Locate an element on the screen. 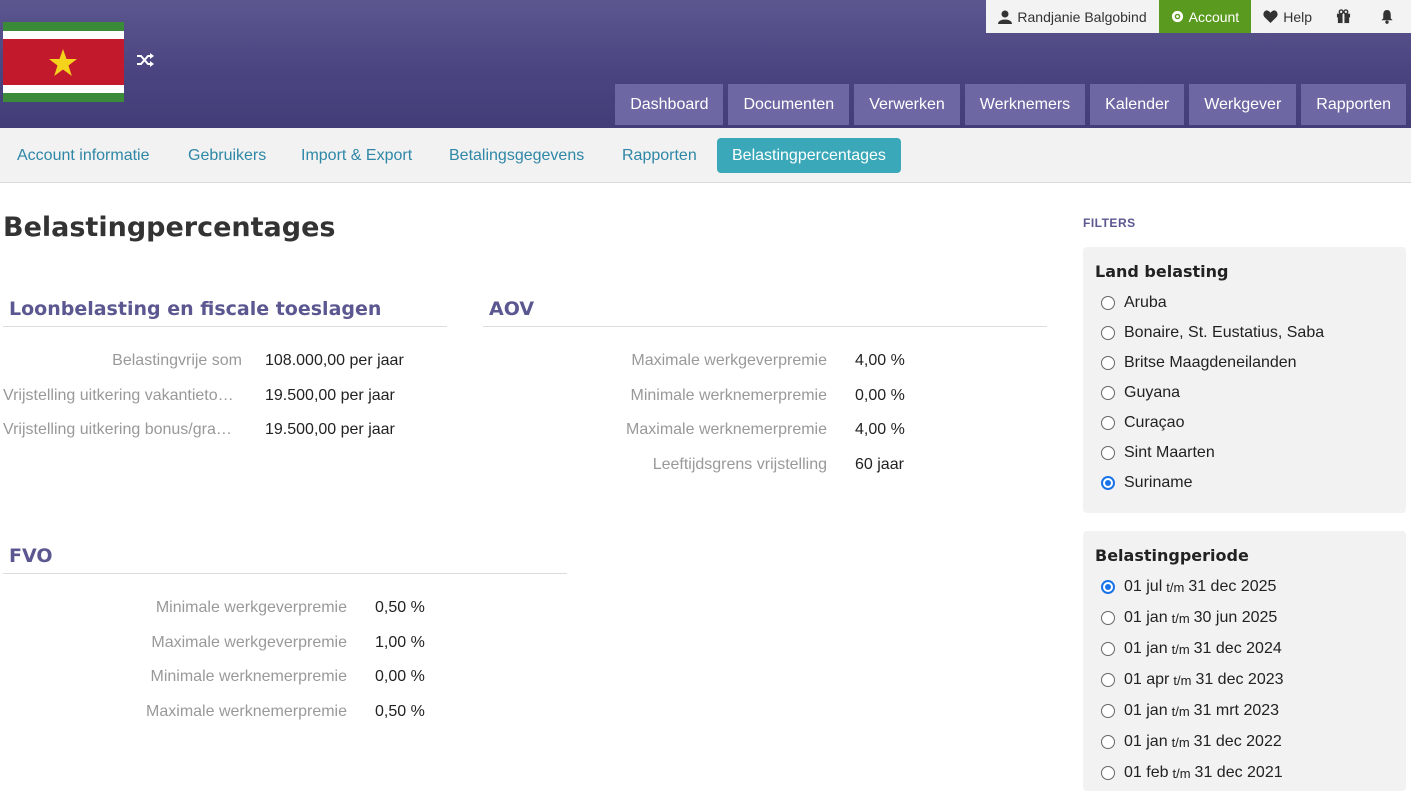 Image resolution: width=1411 pixels, height=791 pixels. account-button: Account is located at coordinates (1205, 16).